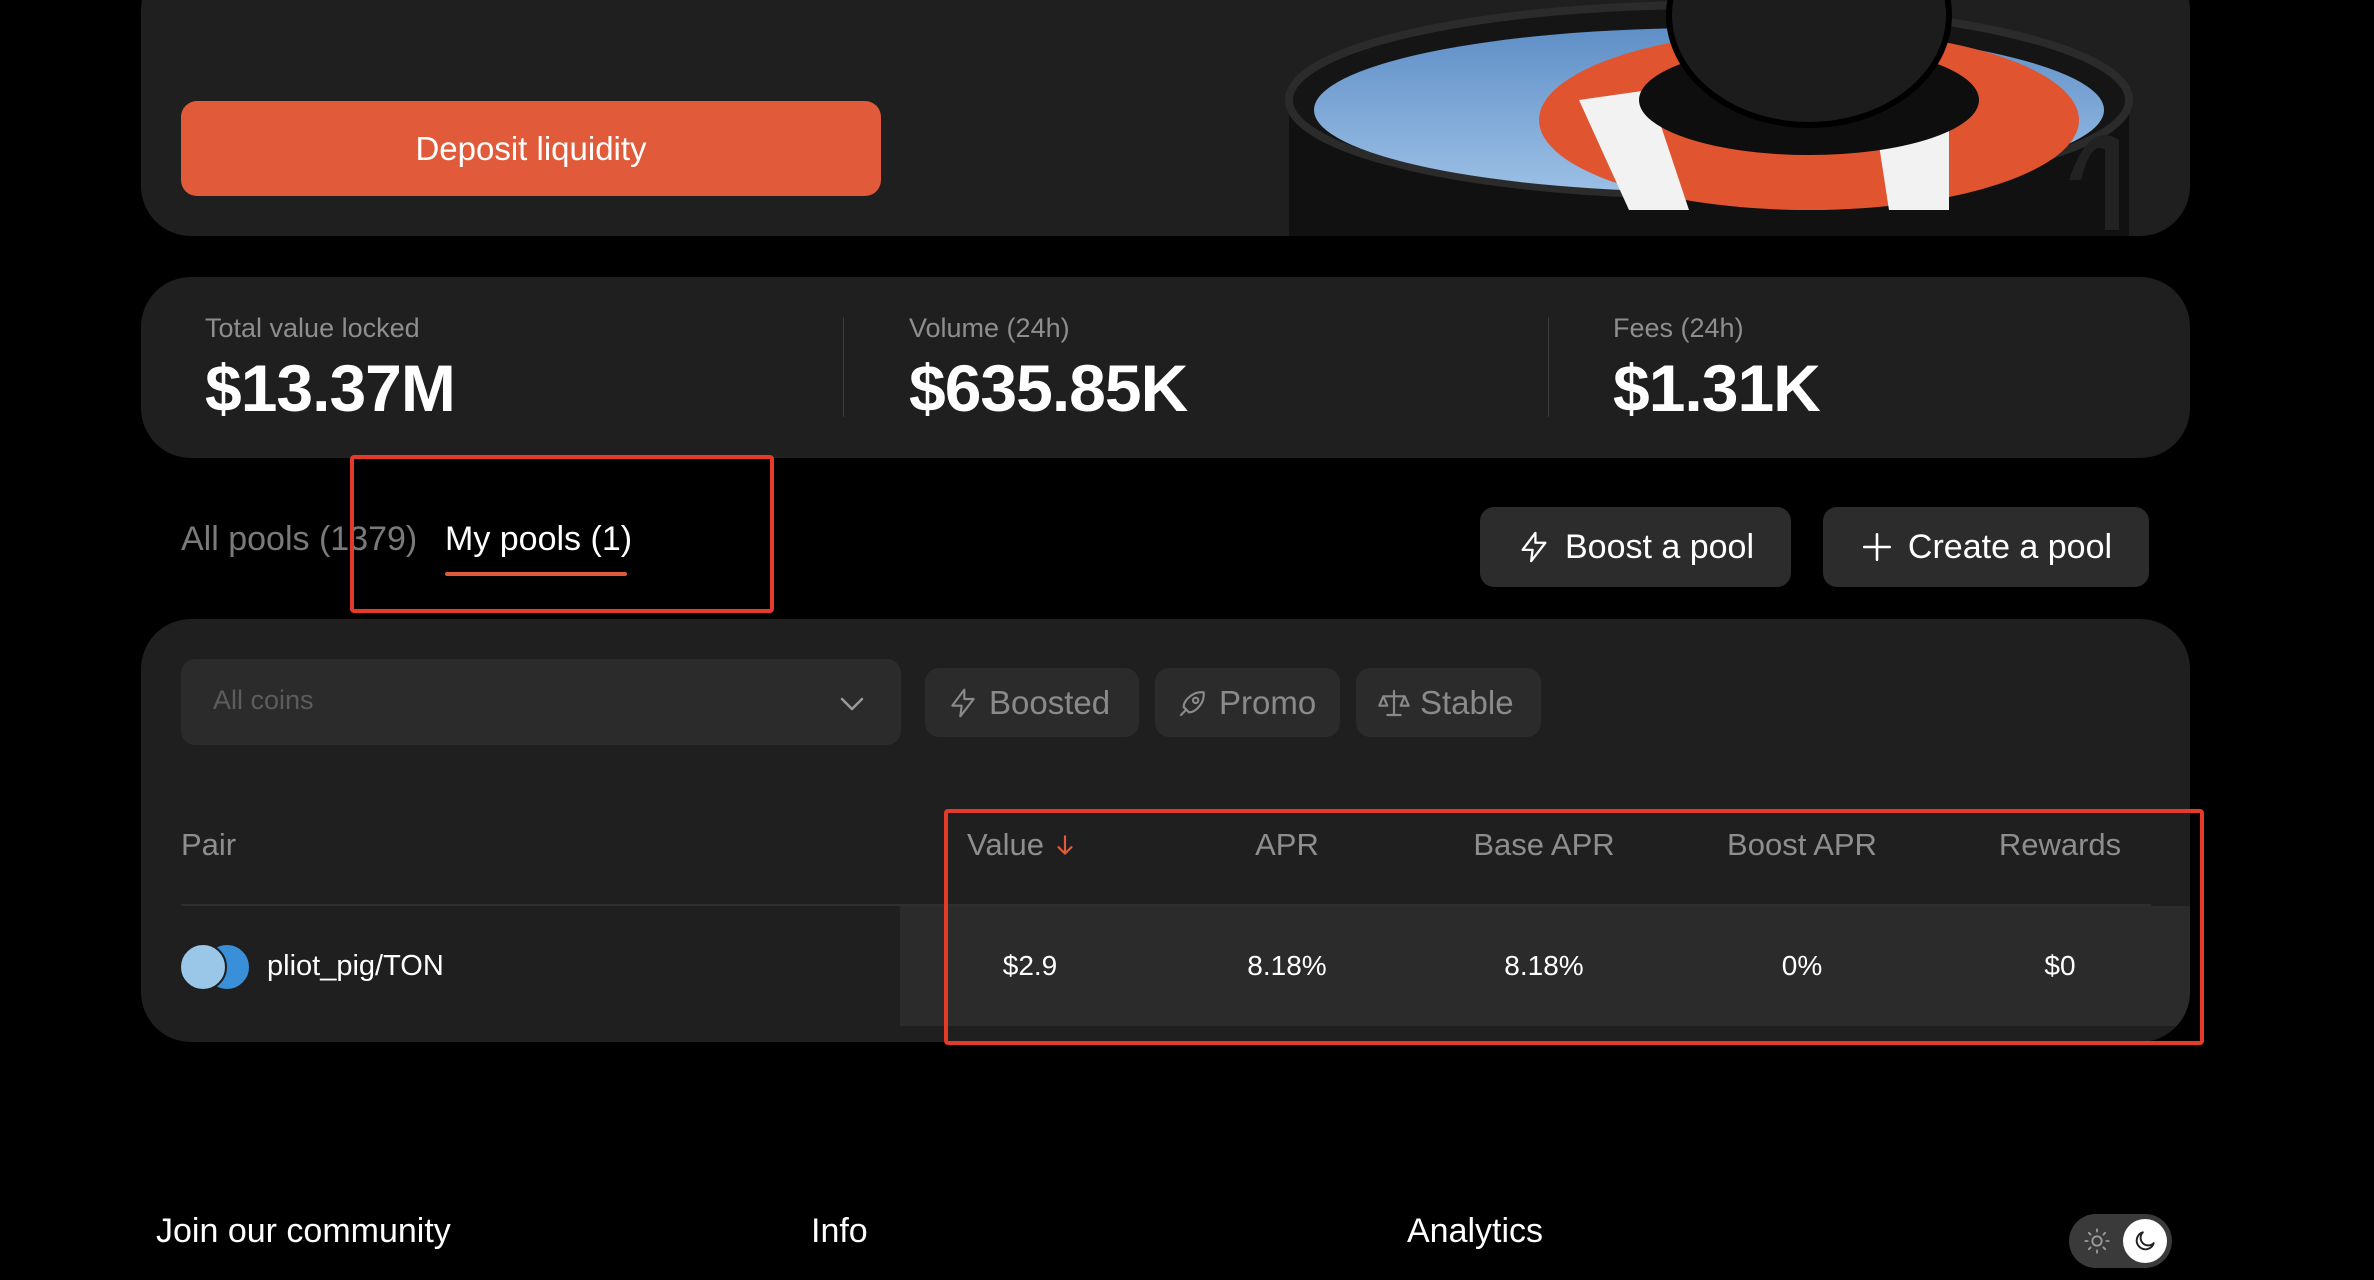  What do you see at coordinates (1287, 845) in the screenshot?
I see `column-header-apr: APR` at bounding box center [1287, 845].